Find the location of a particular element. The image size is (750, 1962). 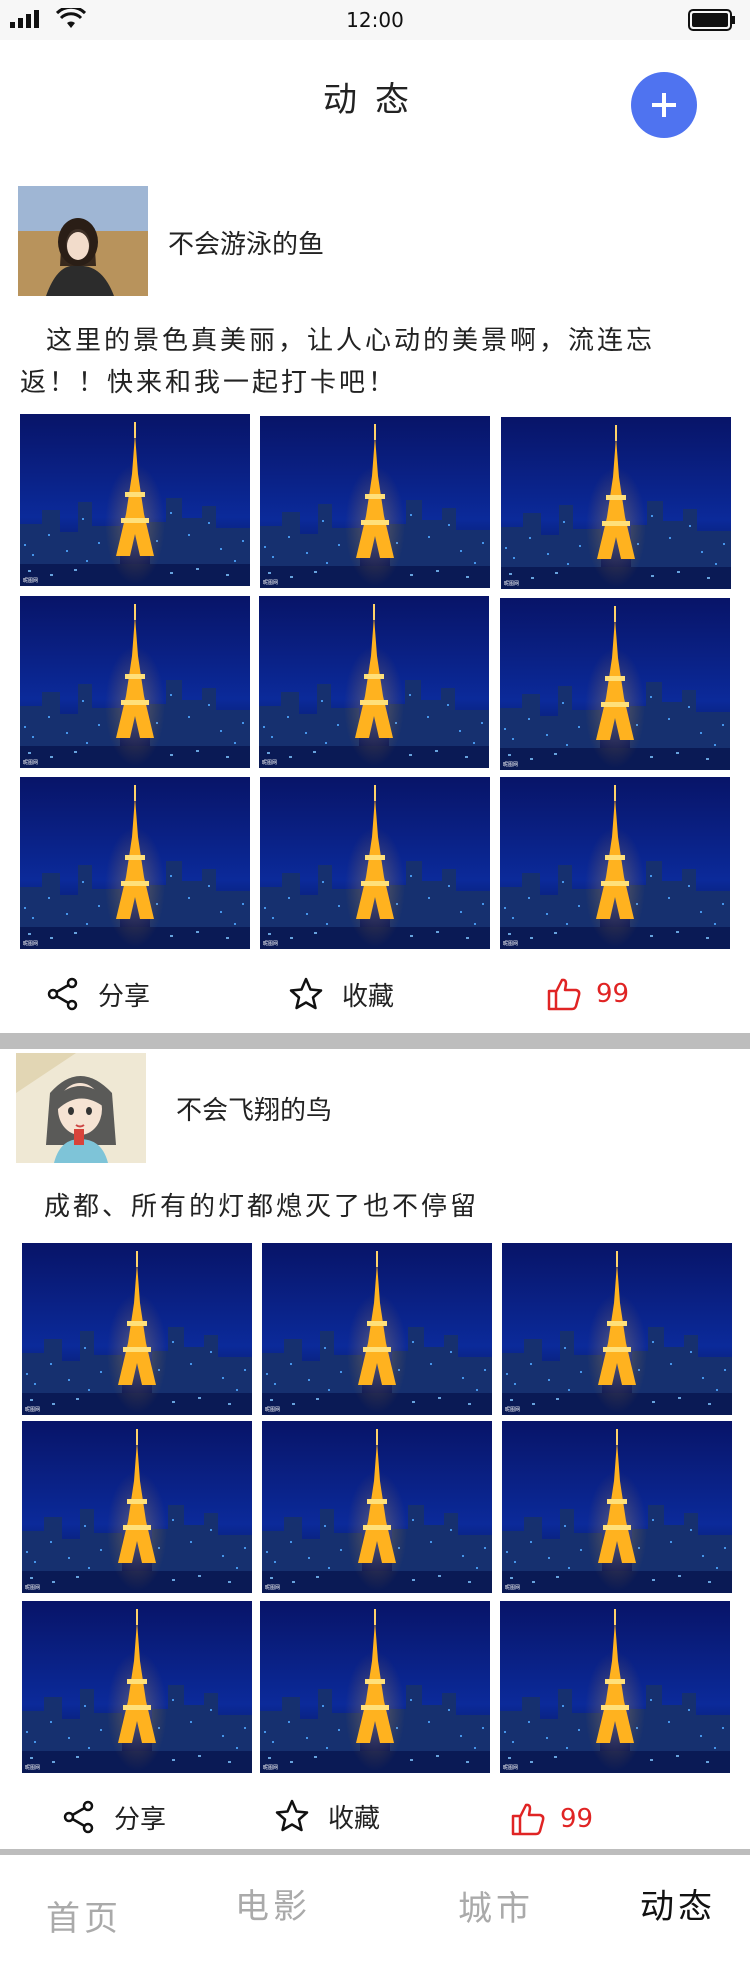

post-text-line: 返！！快来和我一起打卡吧！ is located at coordinates (209, 383).